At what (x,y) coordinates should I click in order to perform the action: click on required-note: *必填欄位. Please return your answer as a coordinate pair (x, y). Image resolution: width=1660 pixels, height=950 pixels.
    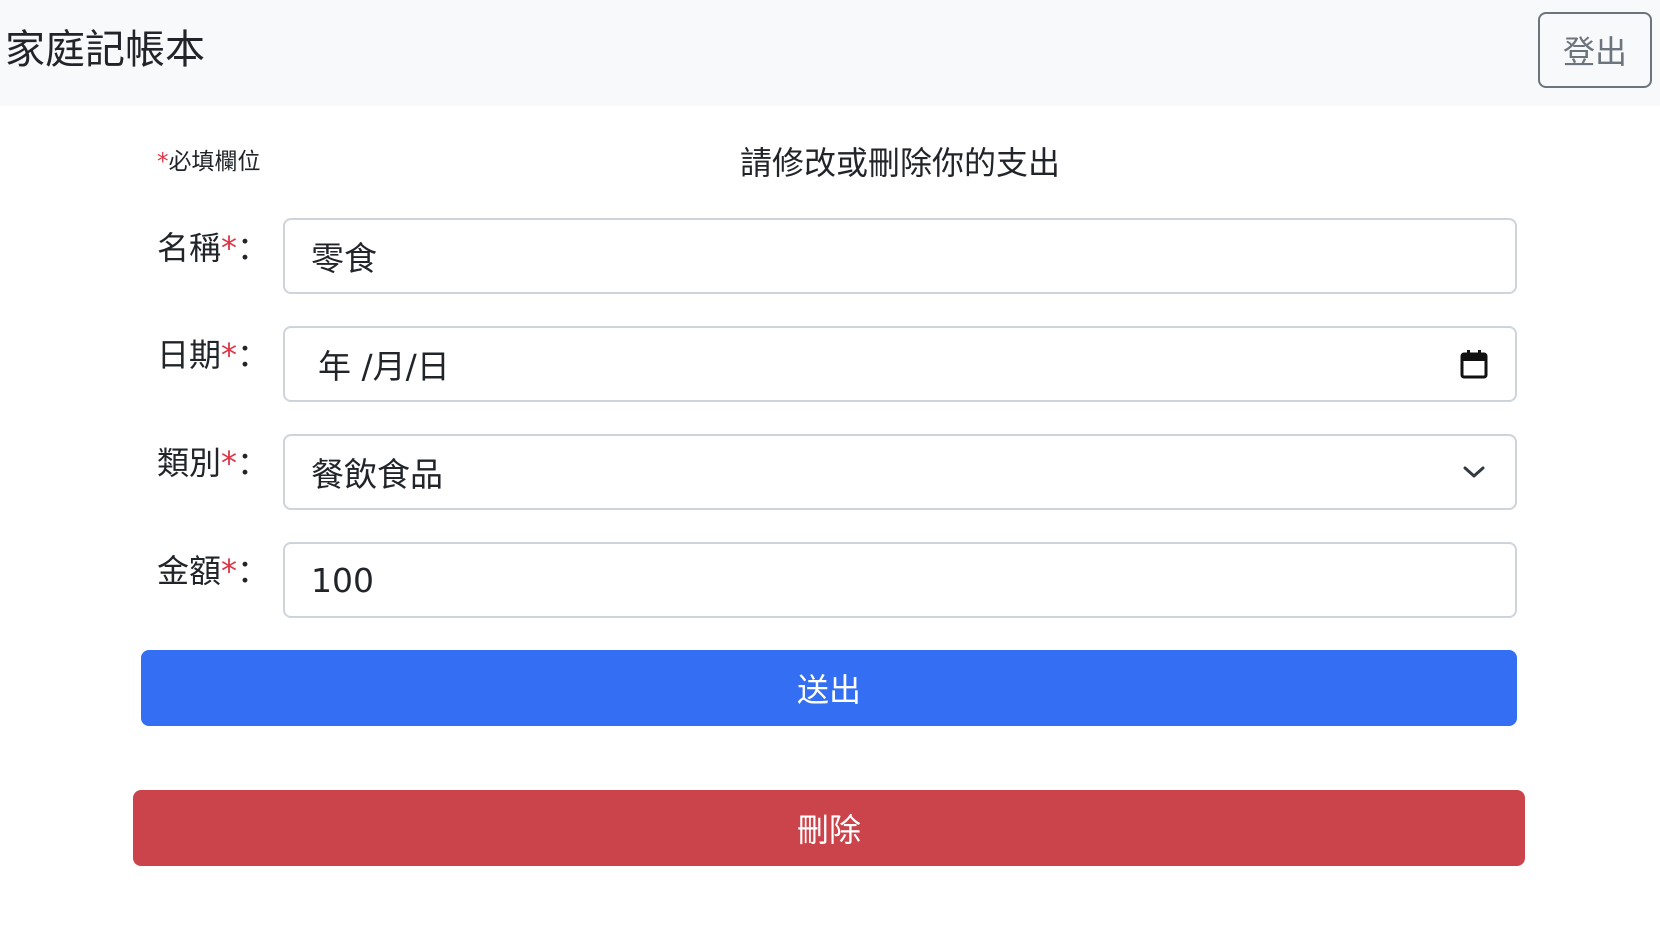
    Looking at the image, I should click on (209, 162).